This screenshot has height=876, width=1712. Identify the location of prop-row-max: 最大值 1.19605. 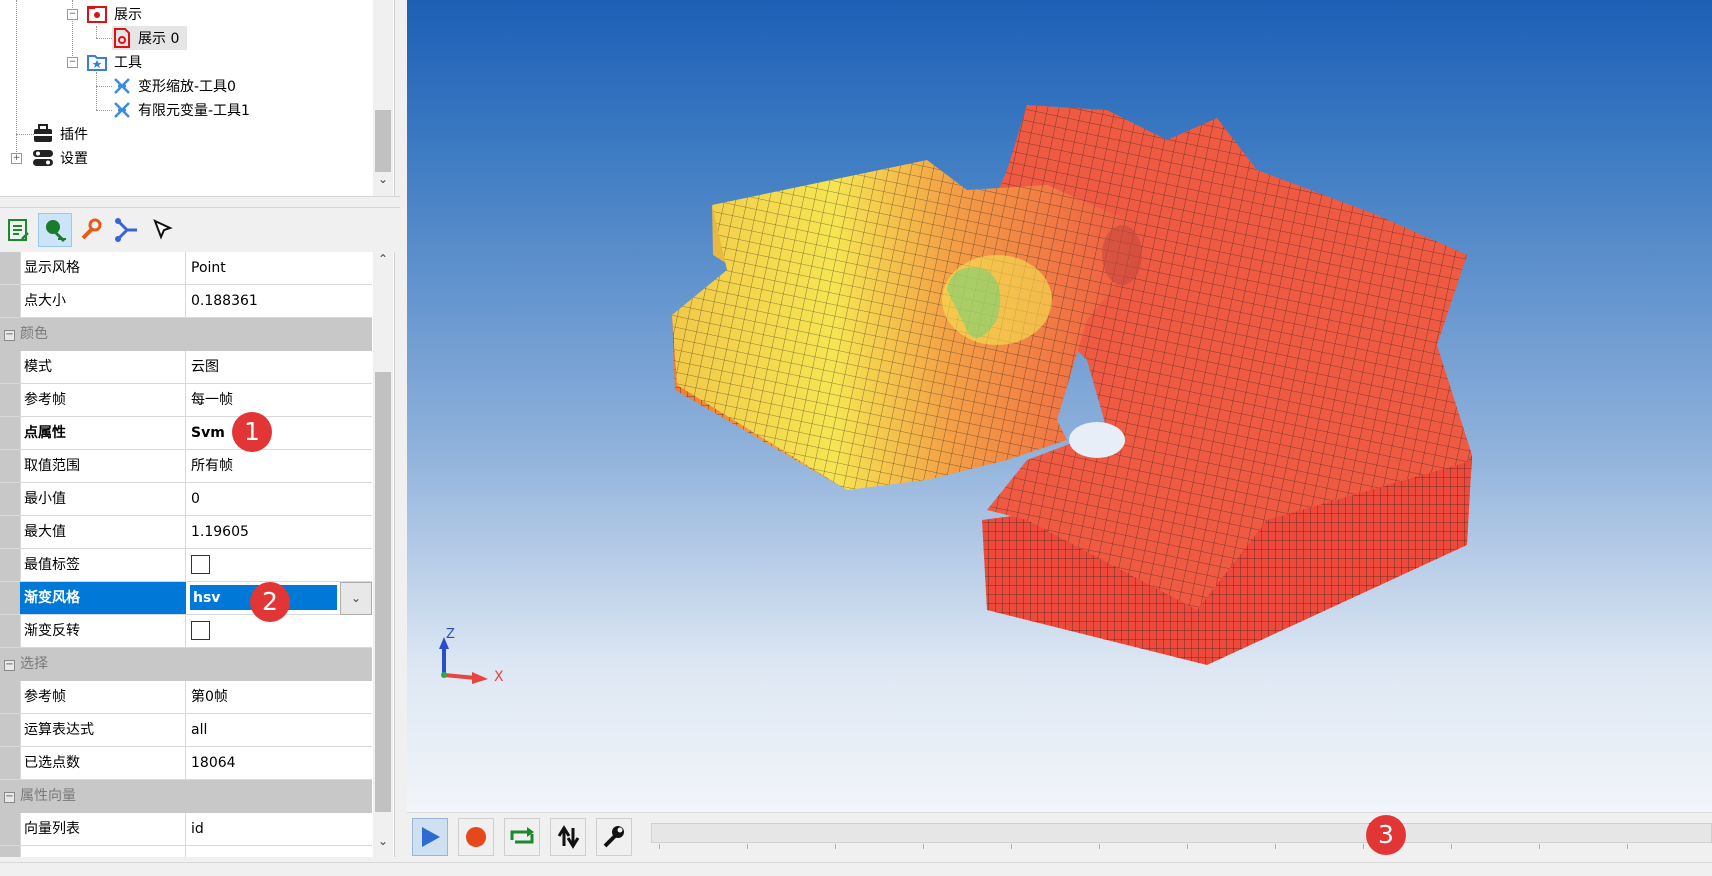
(186, 532).